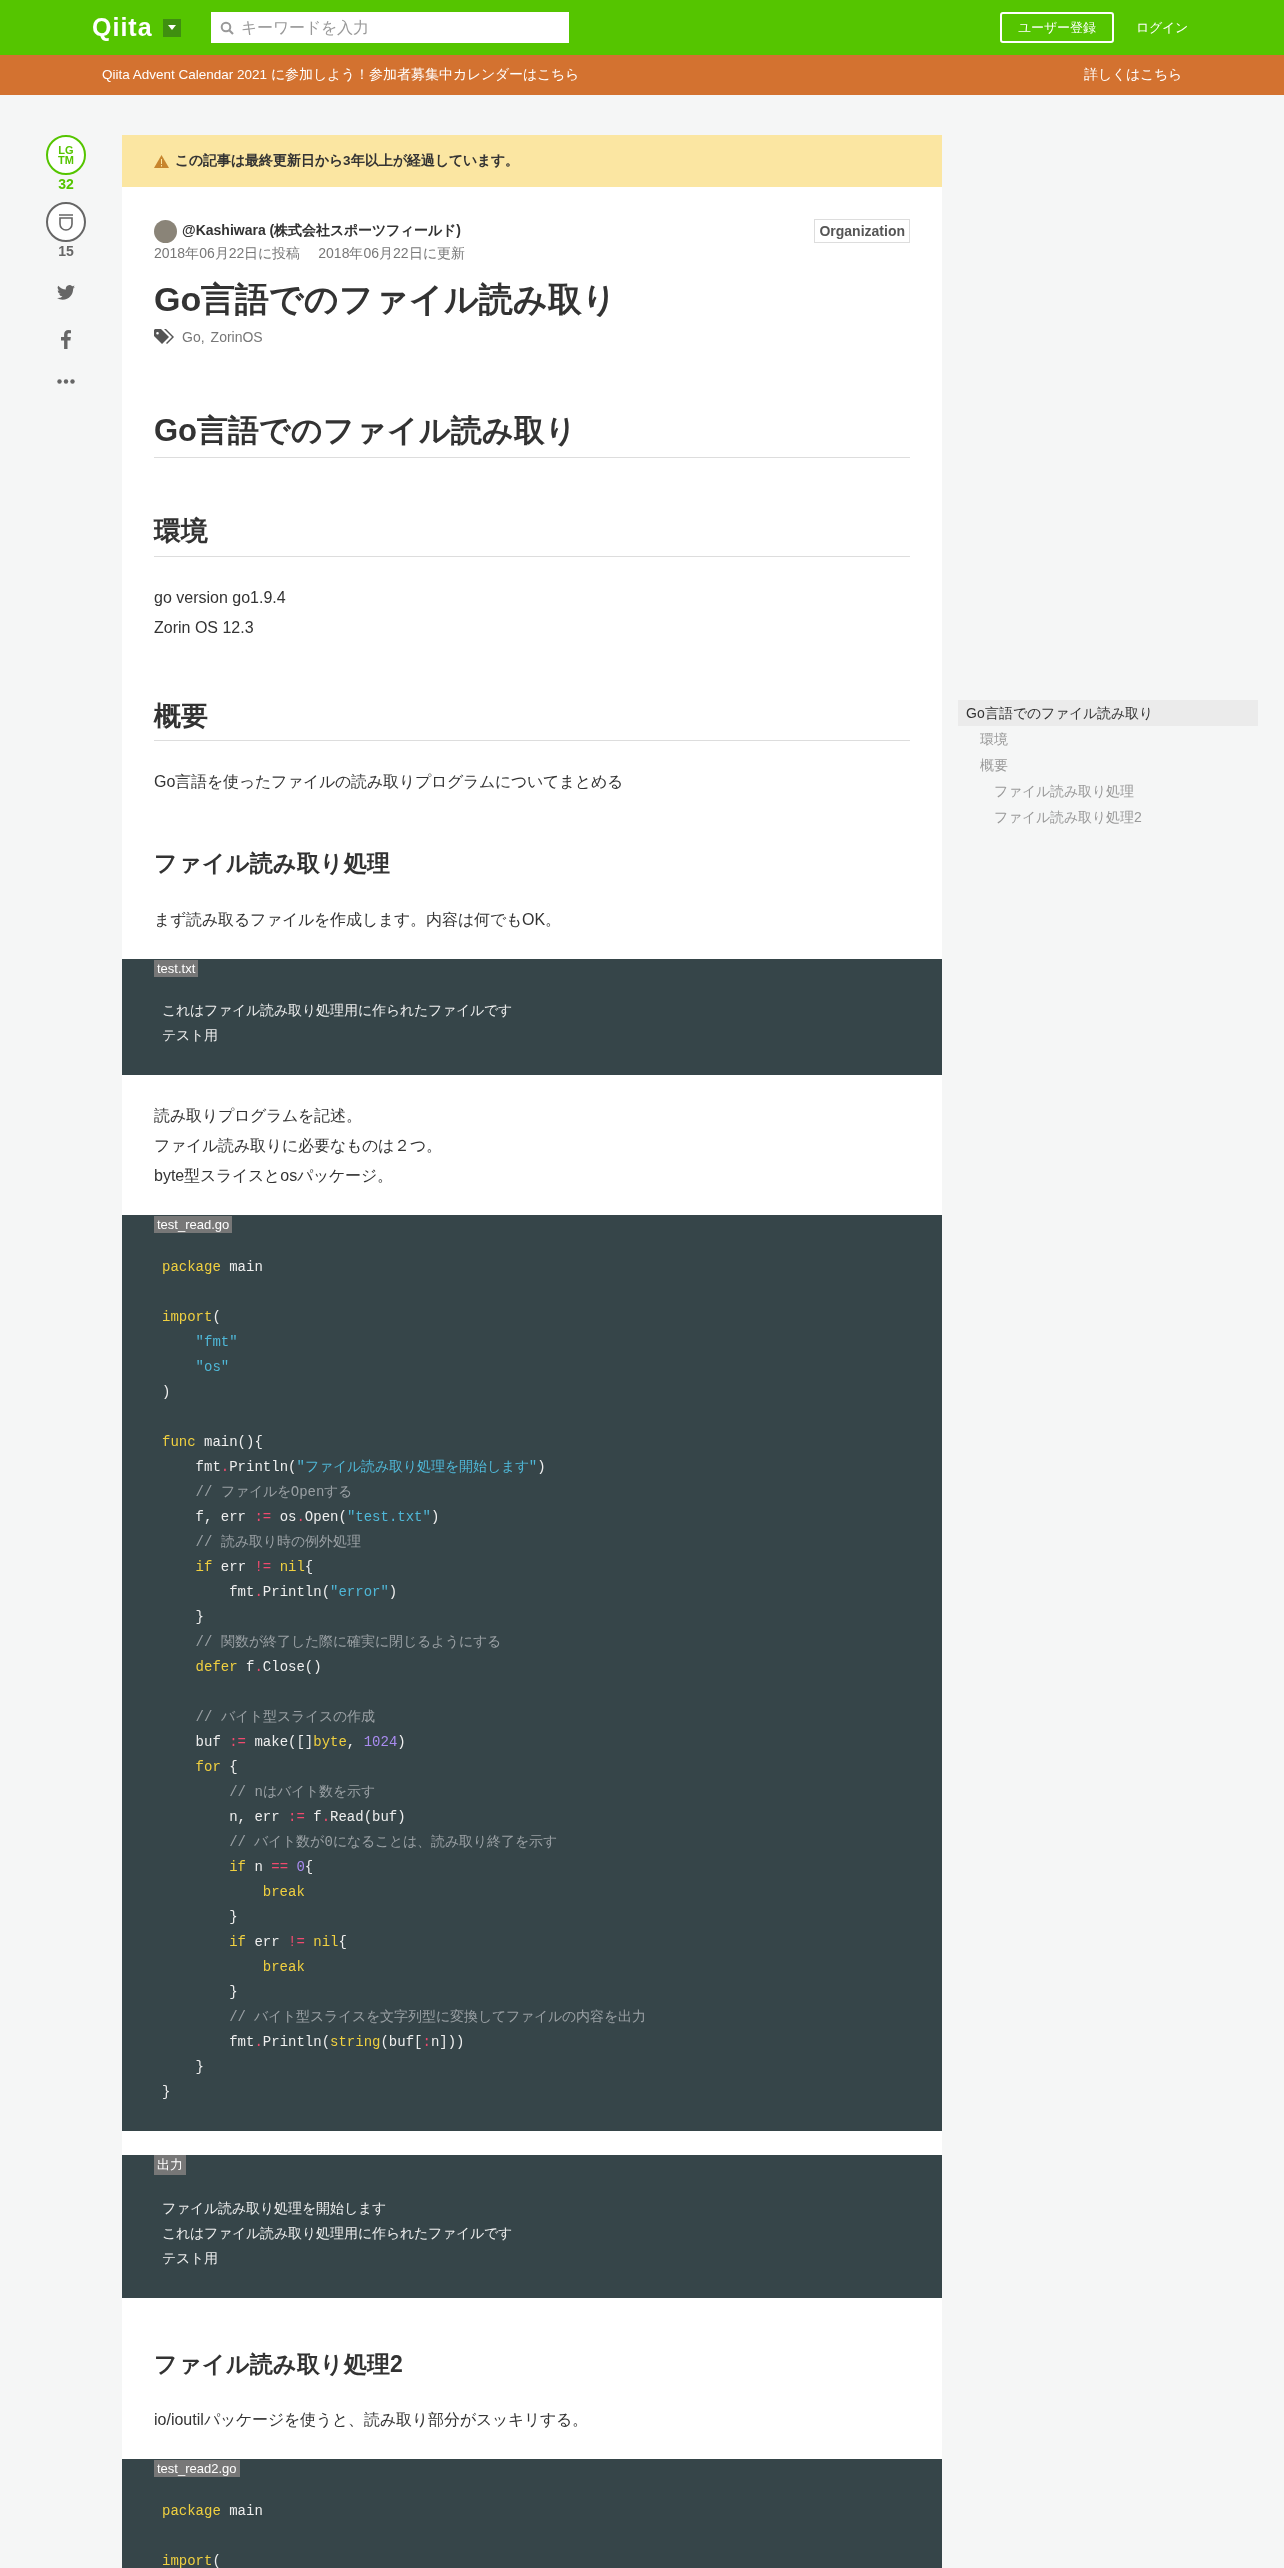  Describe the element at coordinates (66, 339) in the screenshot. I see `facebook-icon` at that location.